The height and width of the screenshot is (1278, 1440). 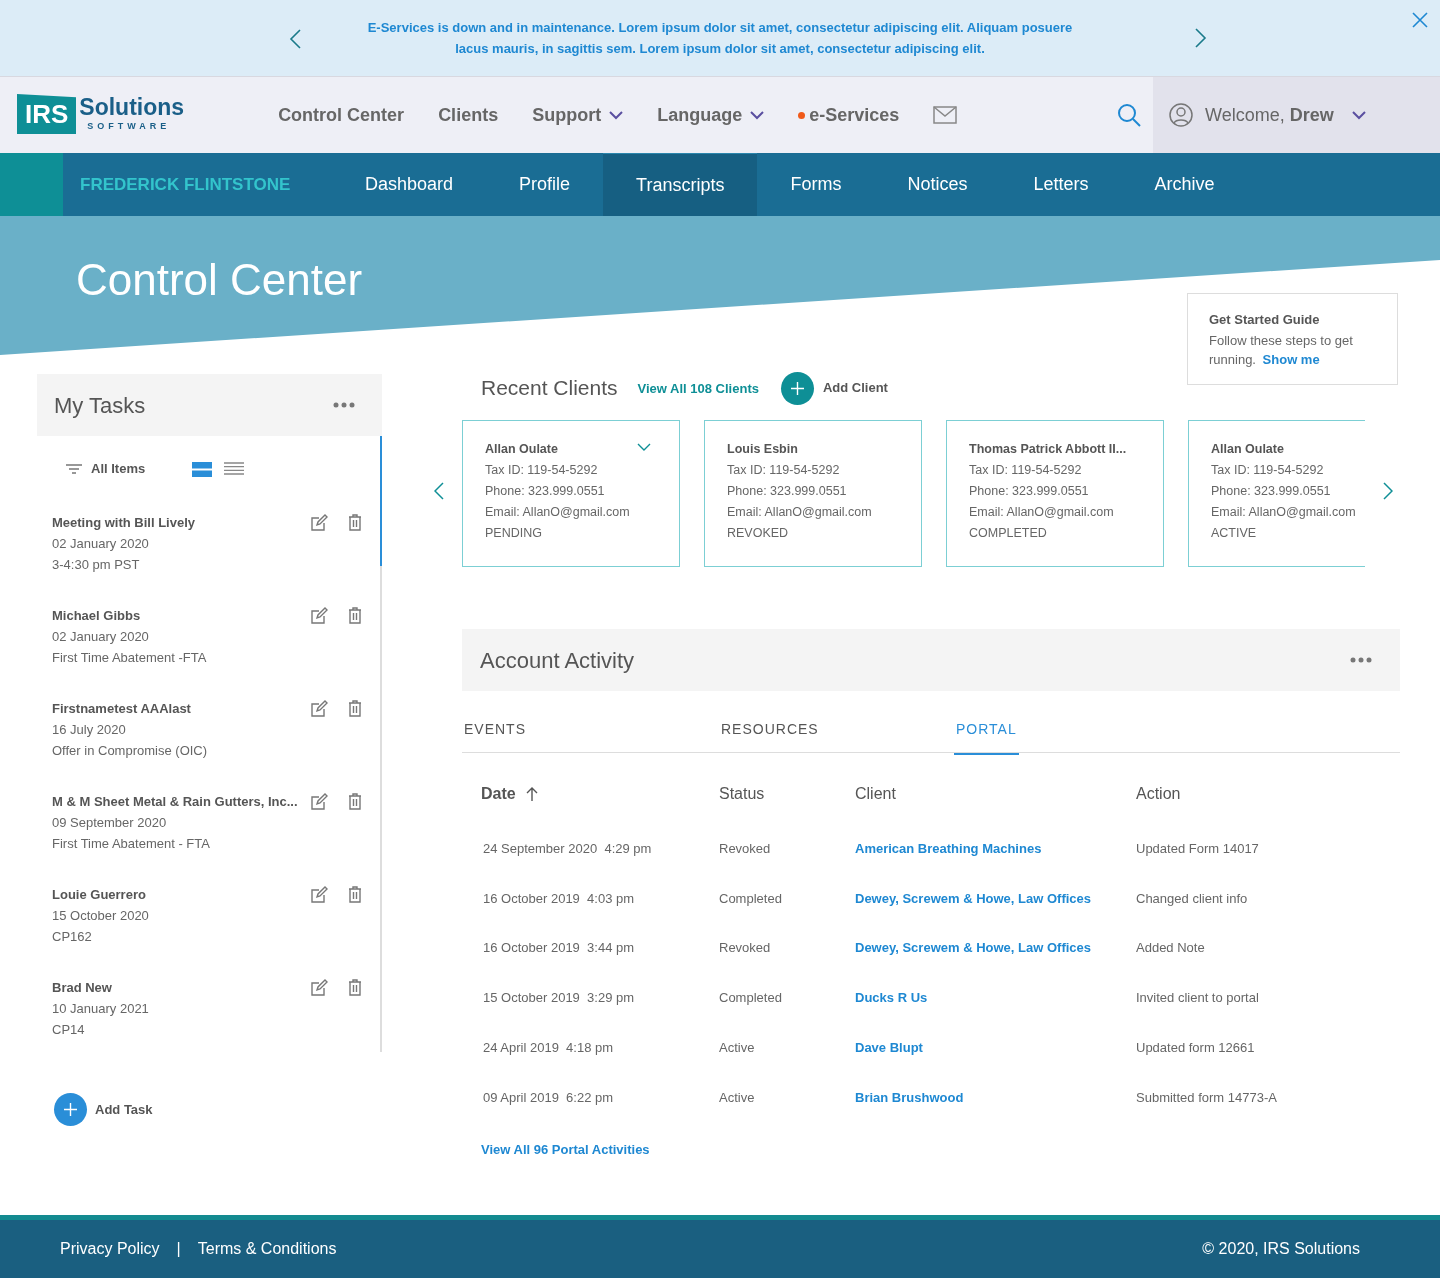 What do you see at coordinates (1192, 898) in the screenshot?
I see `table-cell-text: Changed client info` at bounding box center [1192, 898].